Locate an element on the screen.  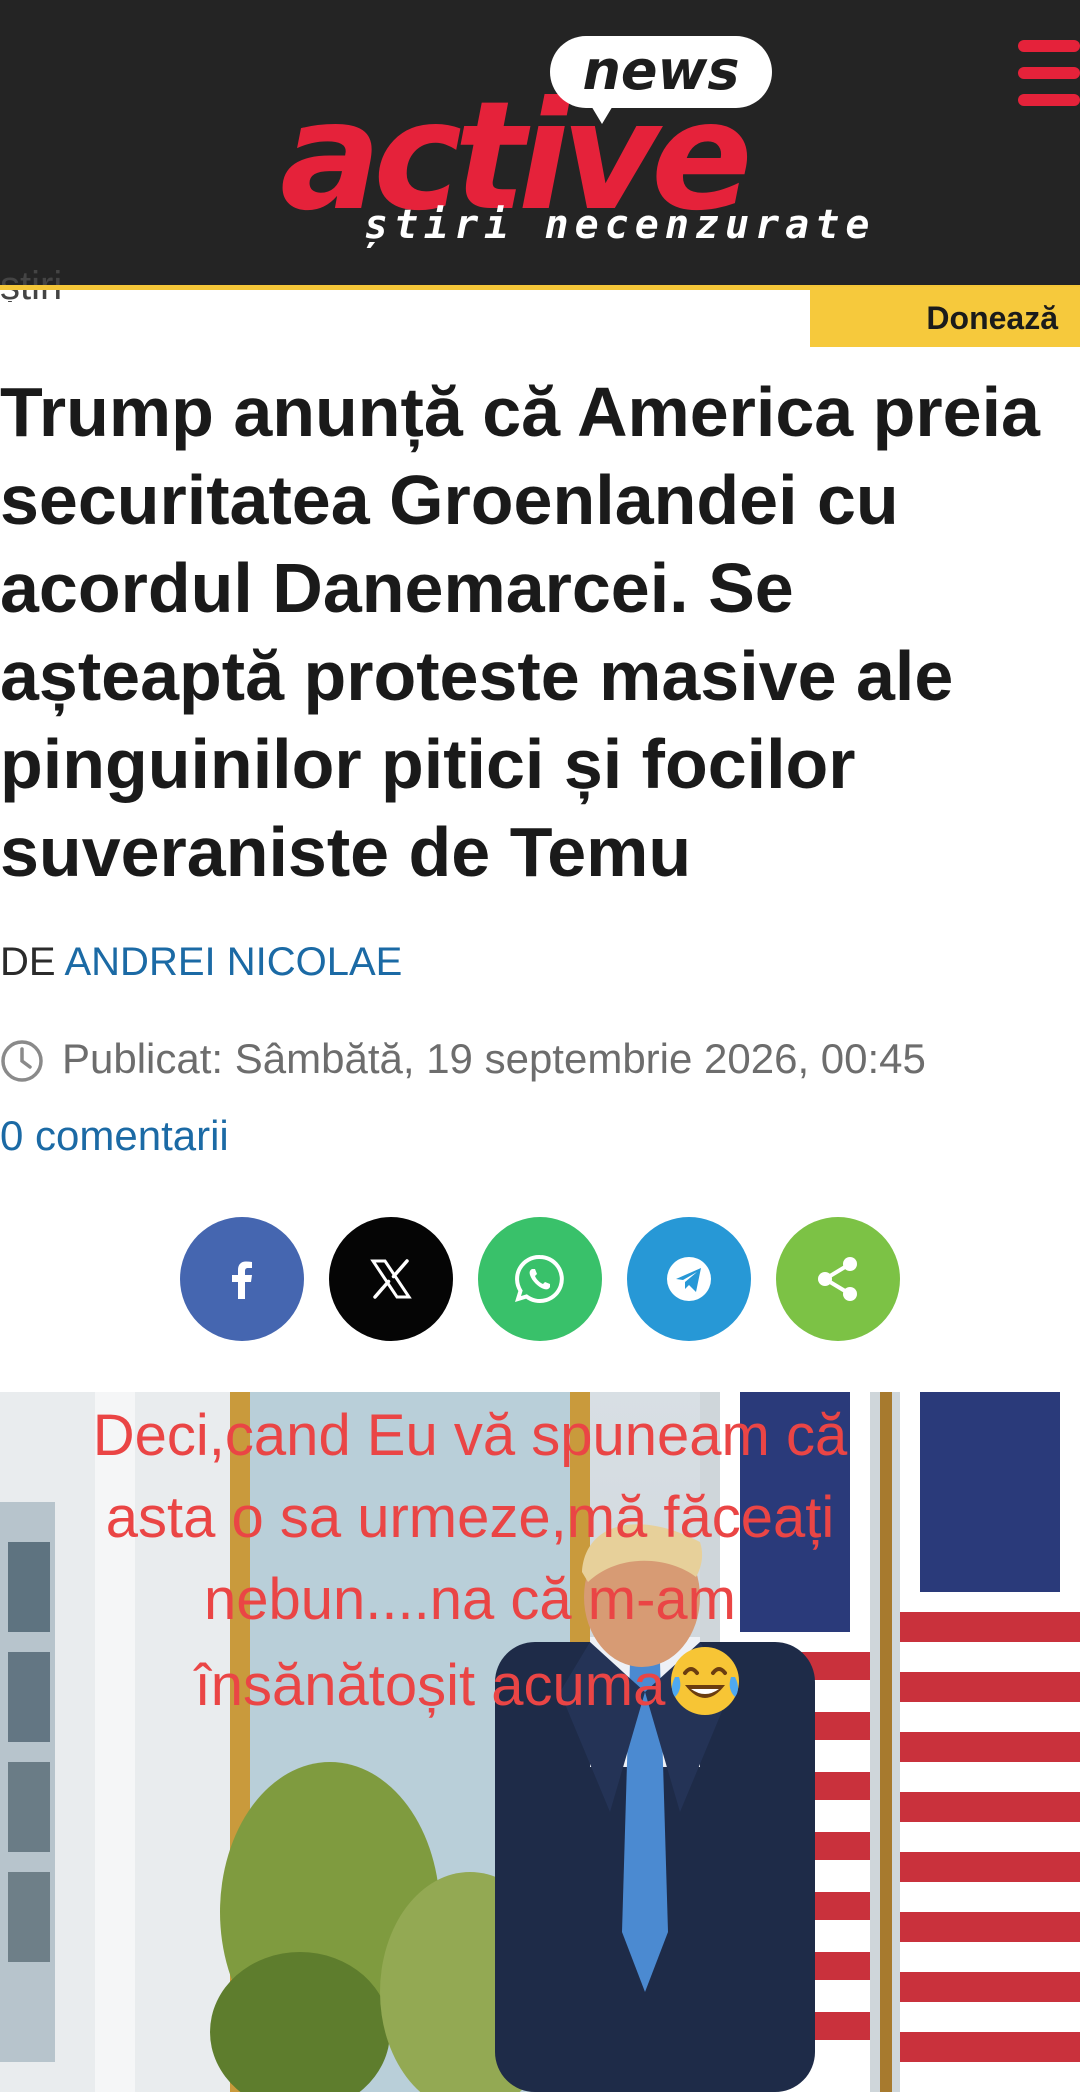
site-header: active news știri necenzurate is located at coordinates (540, 142).